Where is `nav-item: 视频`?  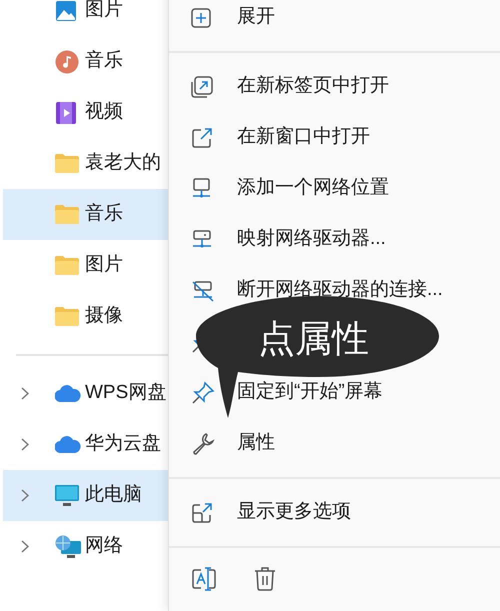
nav-item: 视频 is located at coordinates (85, 112).